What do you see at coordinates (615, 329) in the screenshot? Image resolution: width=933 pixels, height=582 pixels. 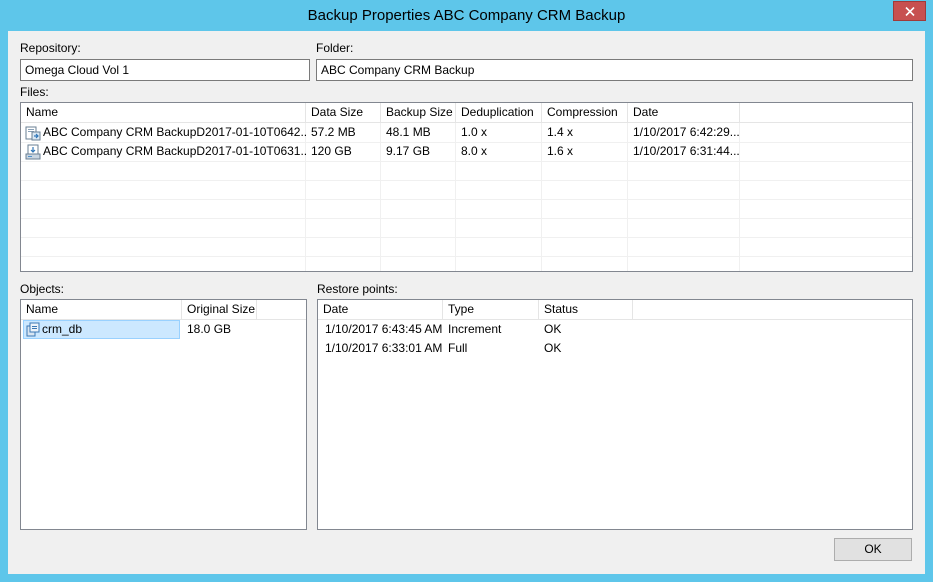 I see `table-row: 1/10/2017 6:43:45 AM Increment OK` at bounding box center [615, 329].